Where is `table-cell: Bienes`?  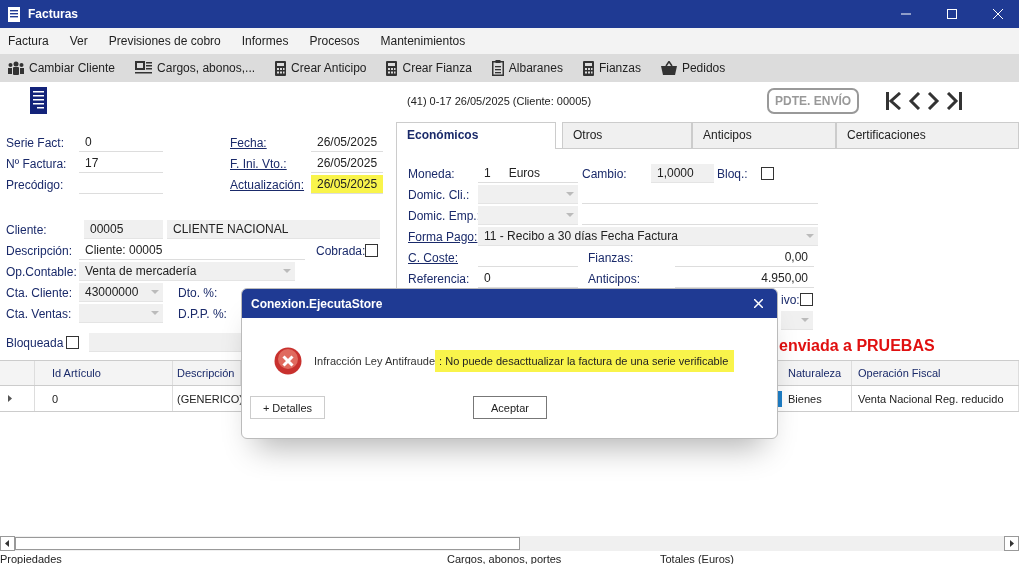 table-cell: Bienes is located at coordinates (817, 398).